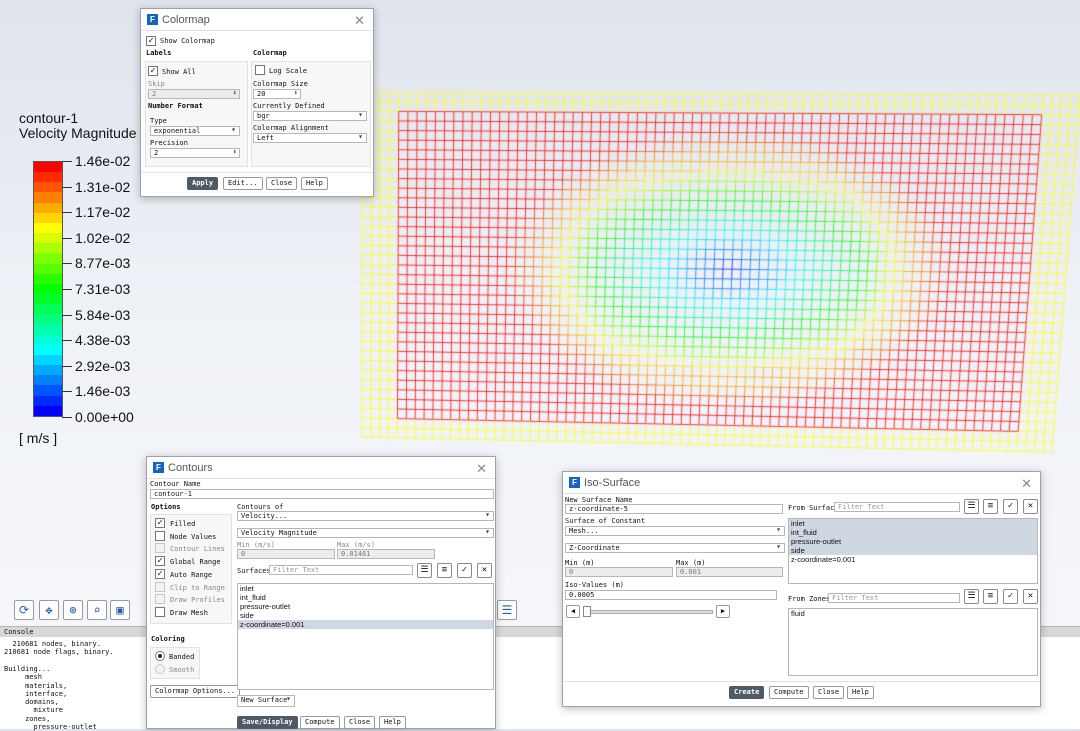 The height and width of the screenshot is (731, 1080). Describe the element at coordinates (24, 610) in the screenshot. I see `rotate-icon: ⟳` at that location.